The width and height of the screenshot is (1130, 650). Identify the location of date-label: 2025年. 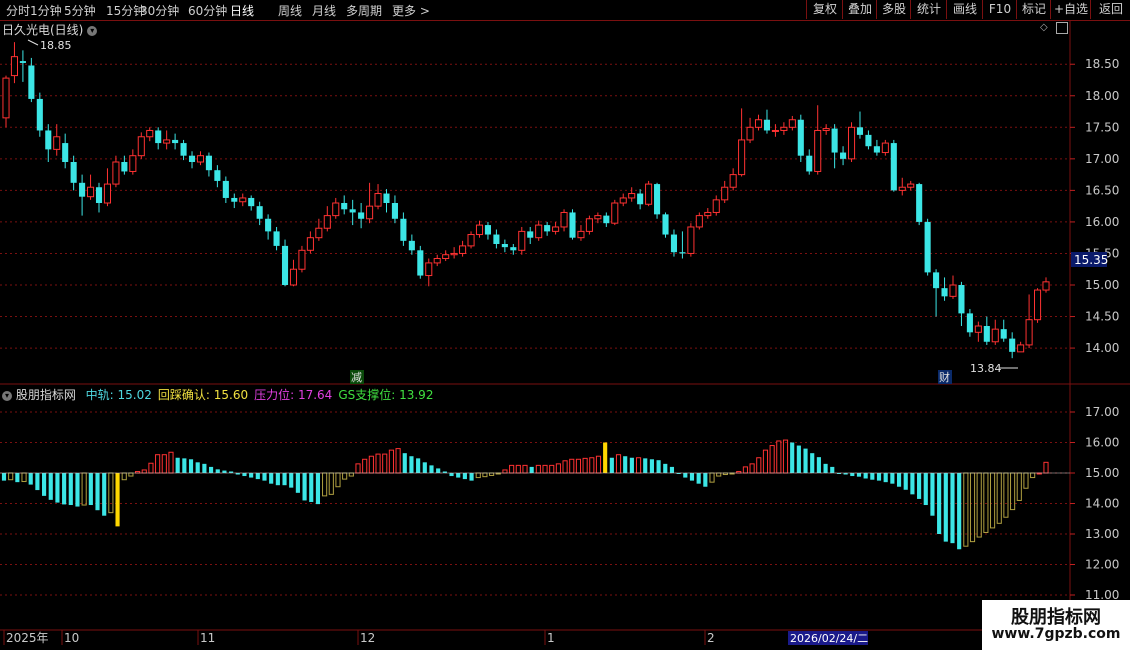
(27, 638).